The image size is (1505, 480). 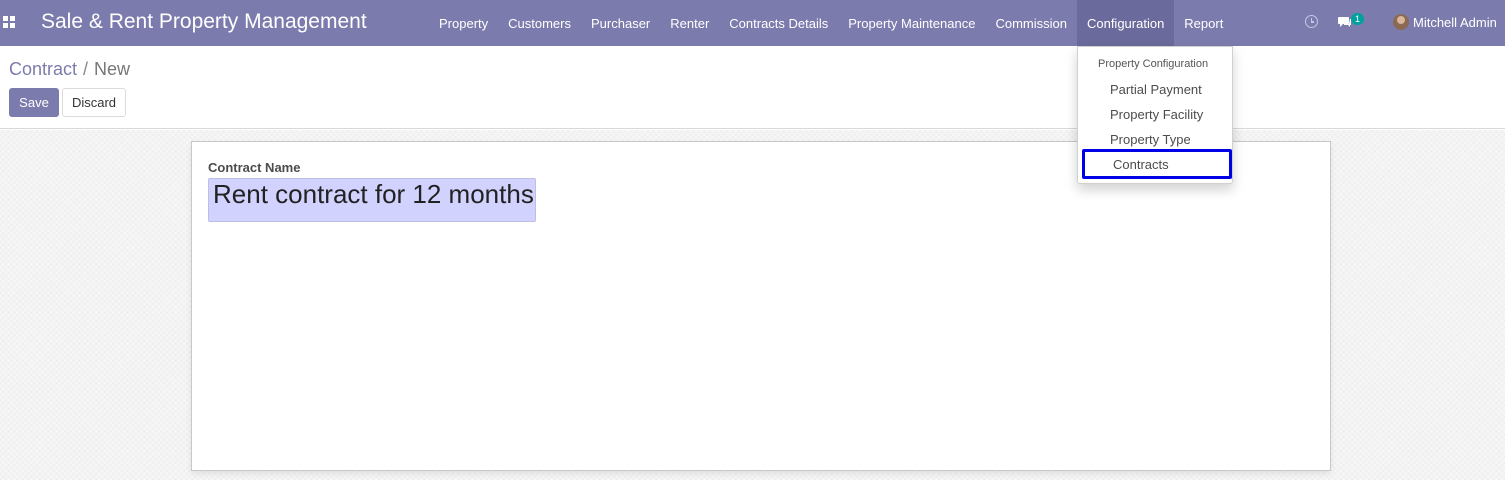 What do you see at coordinates (1153, 64) in the screenshot?
I see `dropdown-header: Property Configuration` at bounding box center [1153, 64].